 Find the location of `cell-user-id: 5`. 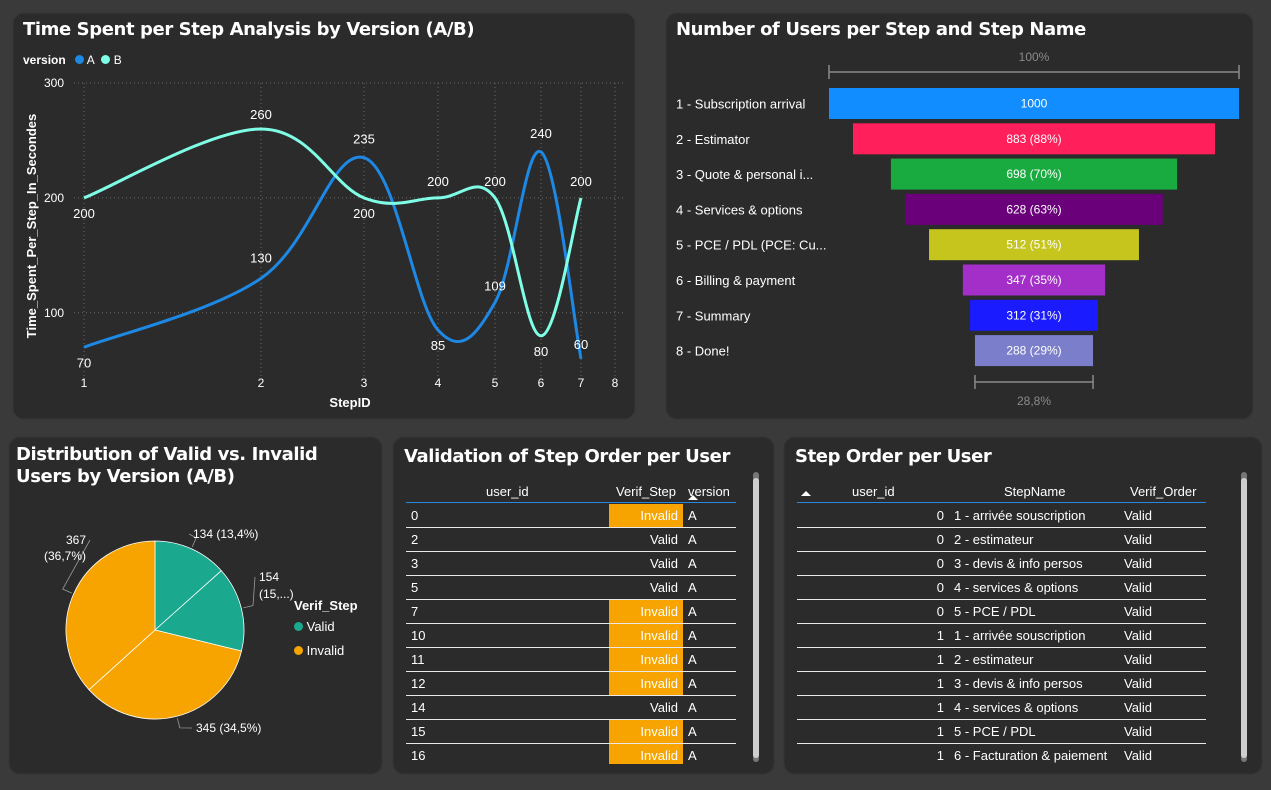

cell-user-id: 5 is located at coordinates (415, 587).